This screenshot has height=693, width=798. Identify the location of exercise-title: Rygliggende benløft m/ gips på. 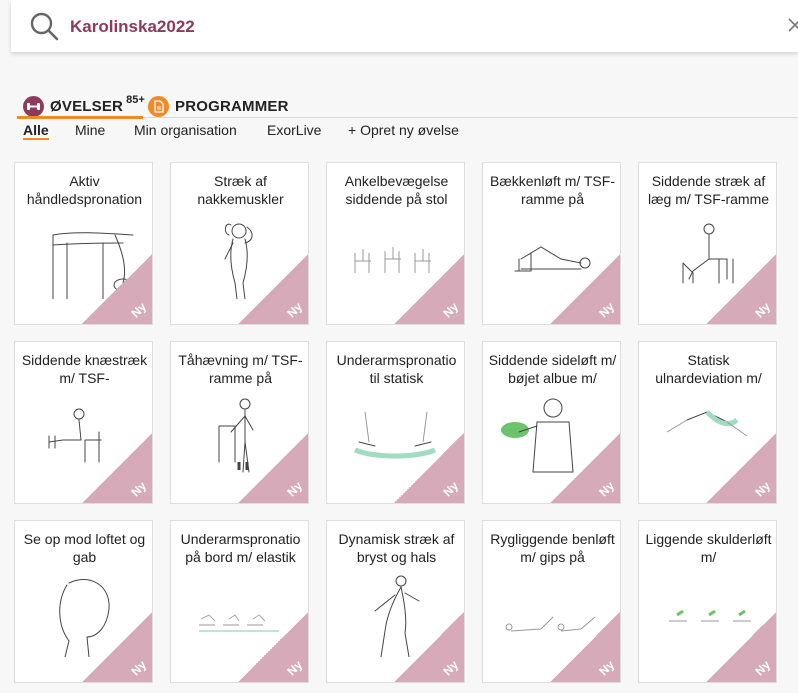
(552, 548).